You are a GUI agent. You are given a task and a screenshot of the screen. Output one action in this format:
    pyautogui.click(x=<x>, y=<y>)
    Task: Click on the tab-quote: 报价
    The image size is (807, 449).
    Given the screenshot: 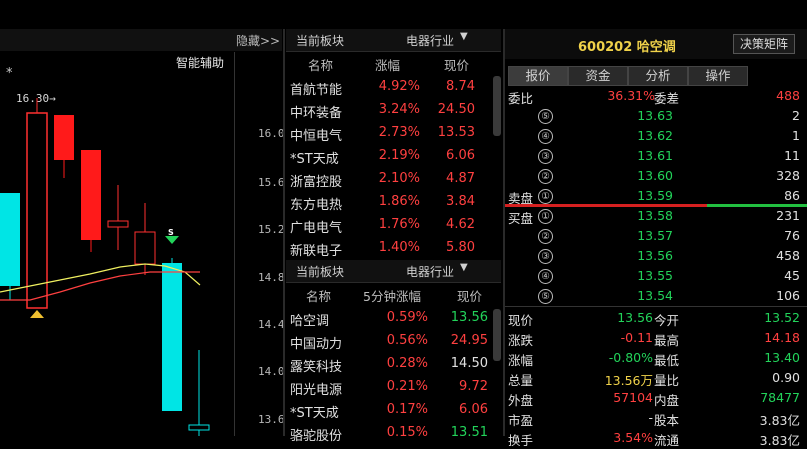 What is the action you would take?
    pyautogui.click(x=538, y=76)
    